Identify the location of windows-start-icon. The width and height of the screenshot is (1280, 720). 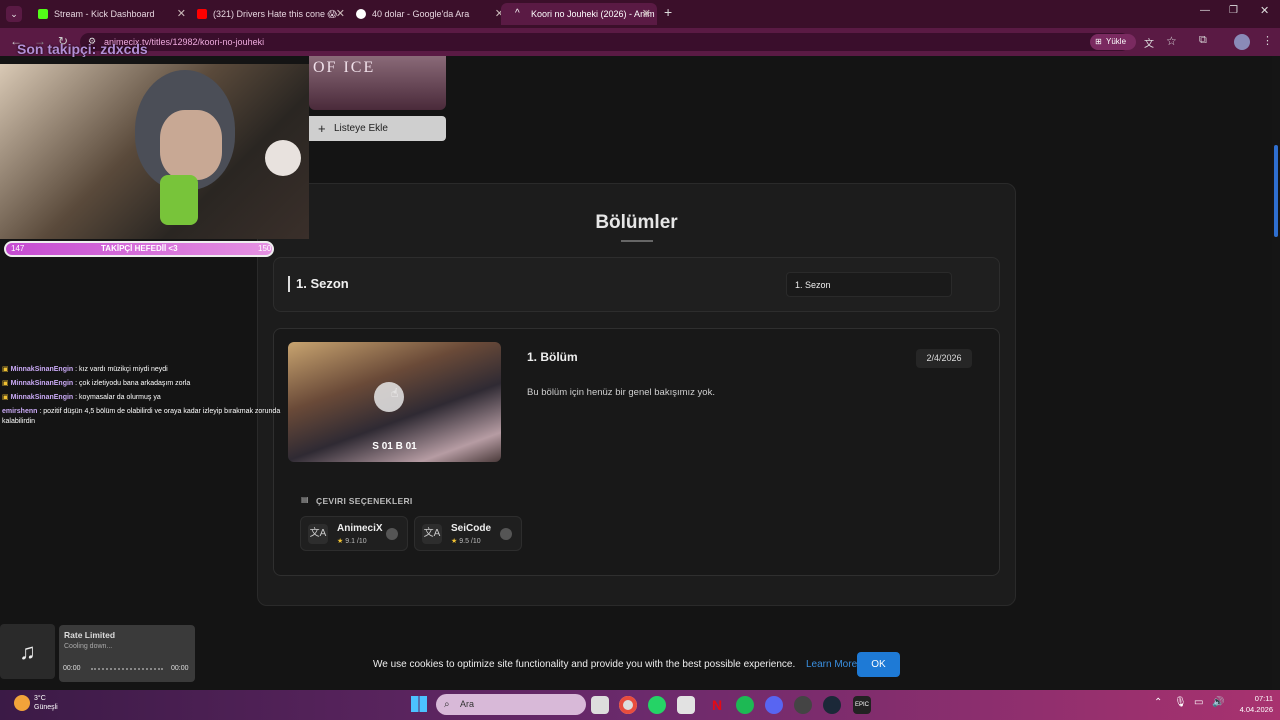
(419, 704).